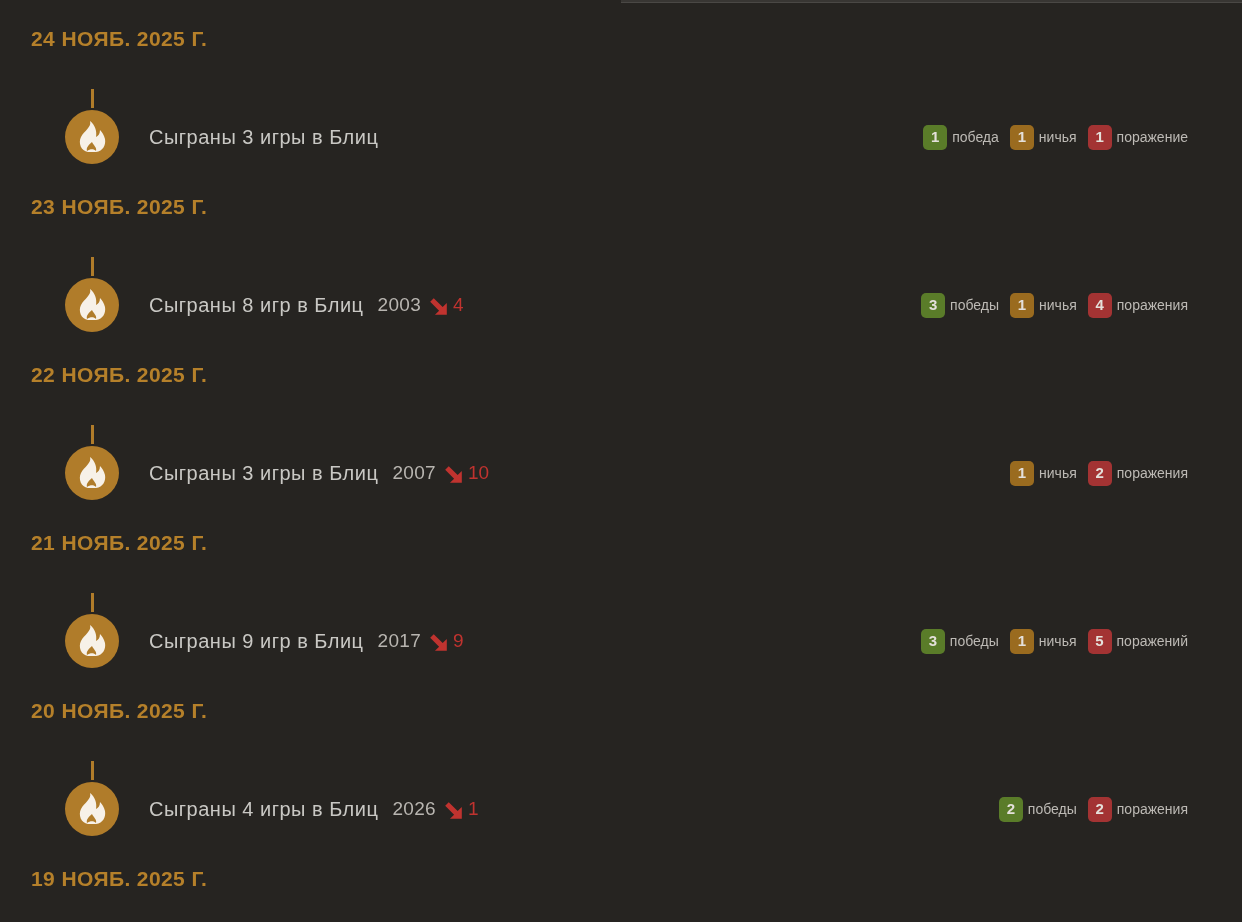 The width and height of the screenshot is (1242, 922). Describe the element at coordinates (119, 879) in the screenshot. I see `date-heading: 19 НОЯБ. 2025 Г.` at that location.